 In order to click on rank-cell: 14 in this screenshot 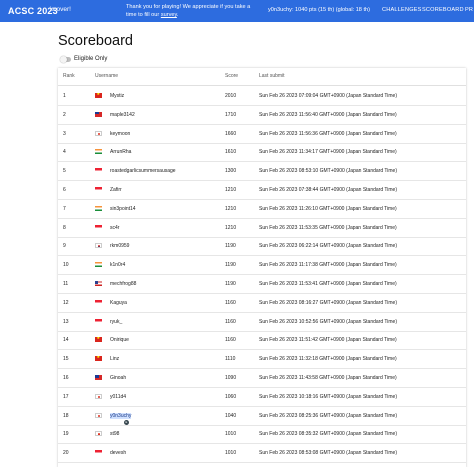, I will do `click(66, 340)`.